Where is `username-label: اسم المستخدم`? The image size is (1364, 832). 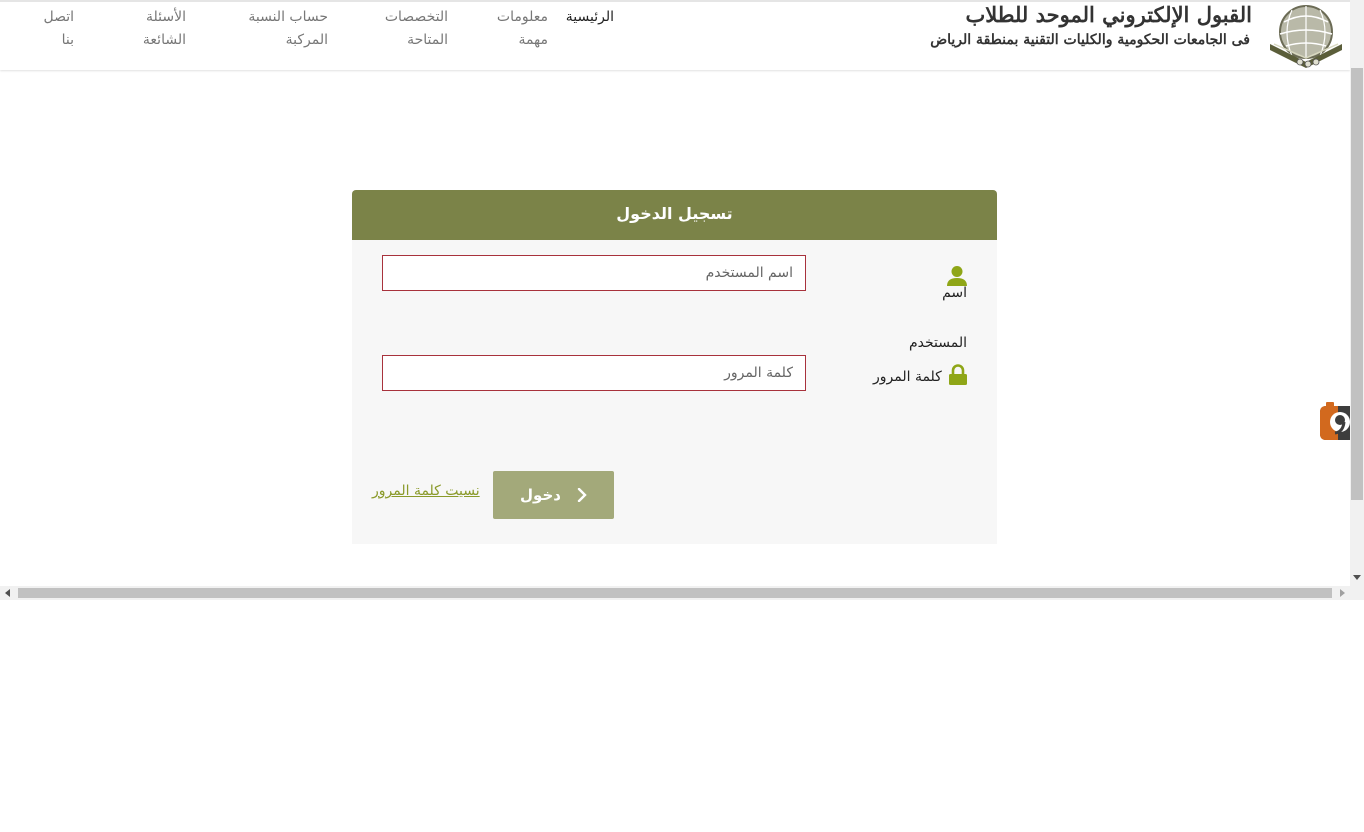 username-label: اسم المستخدم is located at coordinates (937, 318).